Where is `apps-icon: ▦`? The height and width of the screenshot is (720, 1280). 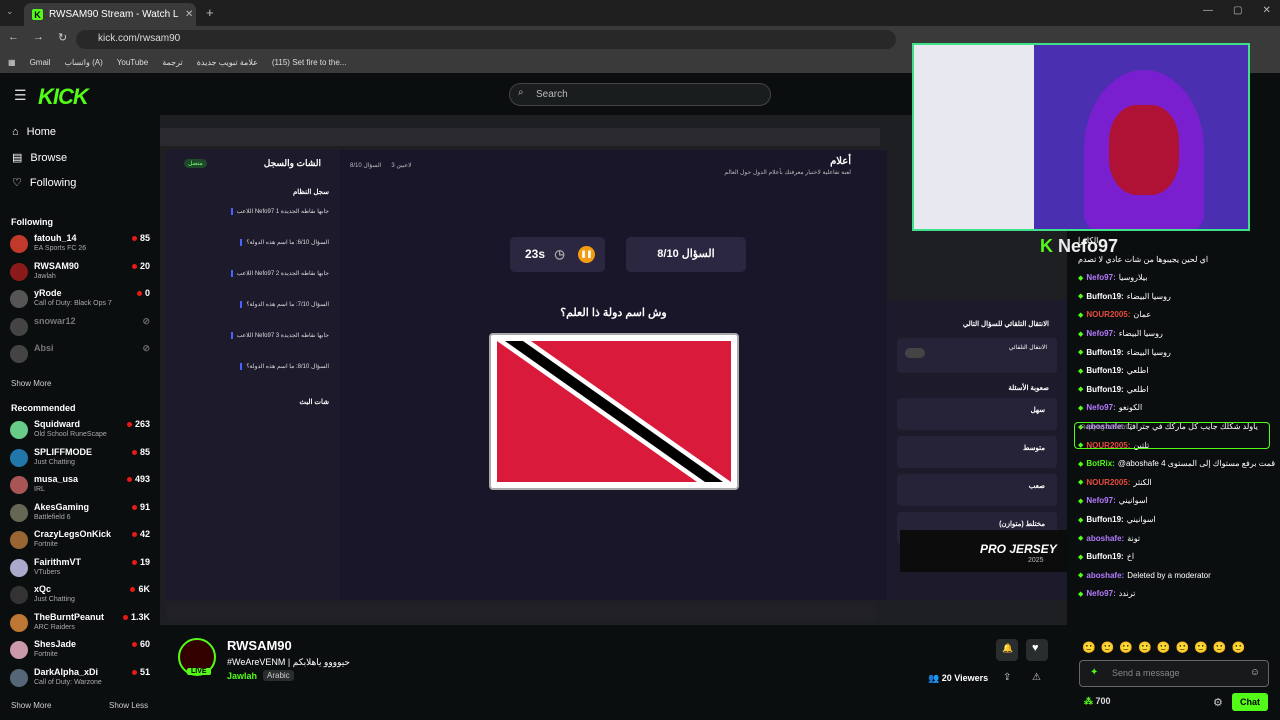
apps-icon: ▦ is located at coordinates (12, 62).